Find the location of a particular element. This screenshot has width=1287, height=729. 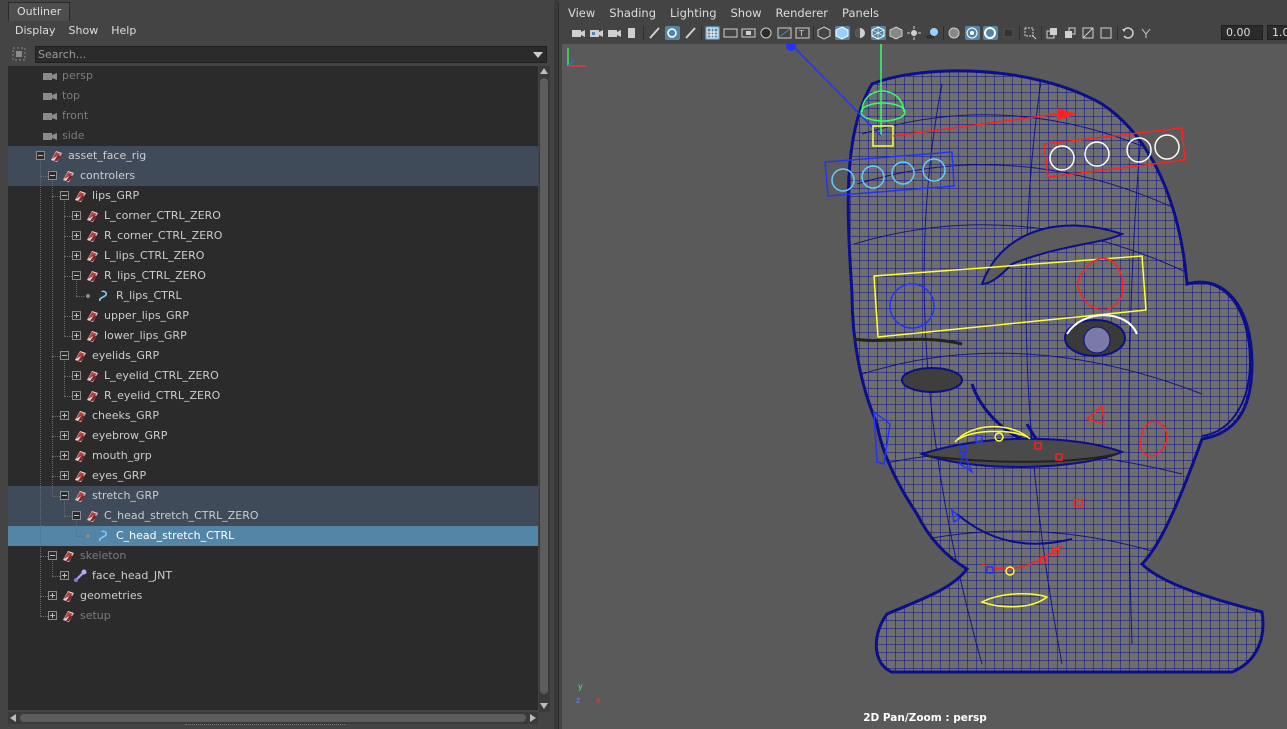

camera-select-icon is located at coordinates (578, 33).